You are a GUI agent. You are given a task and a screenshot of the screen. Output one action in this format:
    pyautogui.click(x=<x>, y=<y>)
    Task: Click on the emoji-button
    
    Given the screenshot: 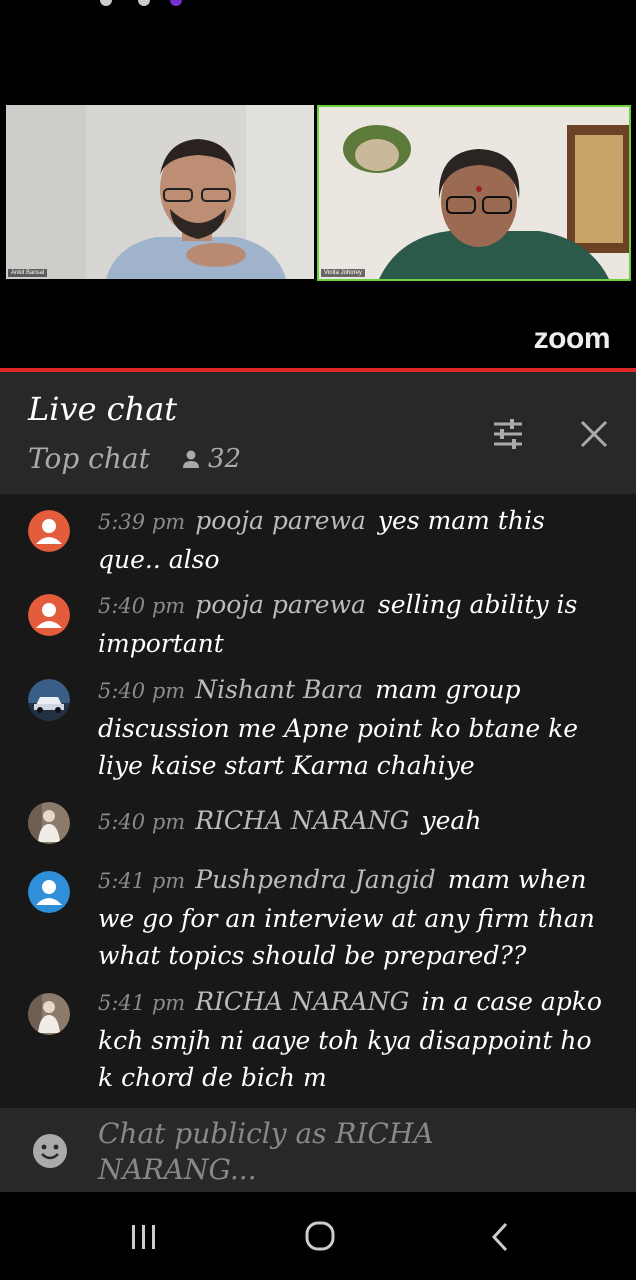 What is the action you would take?
    pyautogui.click(x=50, y=1151)
    